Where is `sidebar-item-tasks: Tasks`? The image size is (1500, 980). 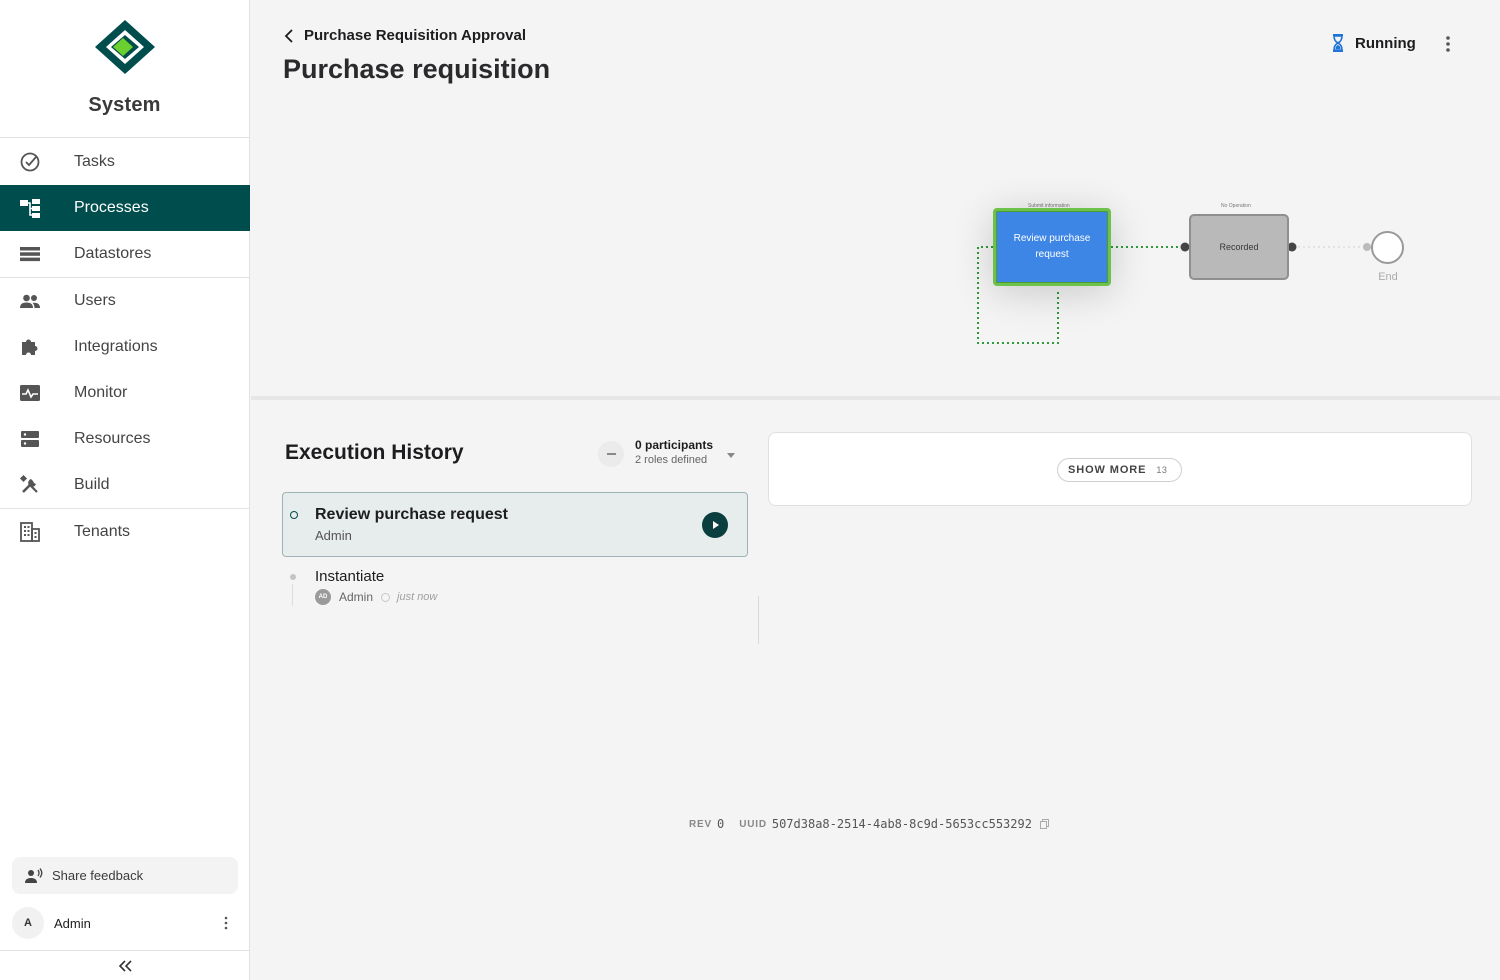
sidebar-item-tasks: Tasks is located at coordinates (125, 162).